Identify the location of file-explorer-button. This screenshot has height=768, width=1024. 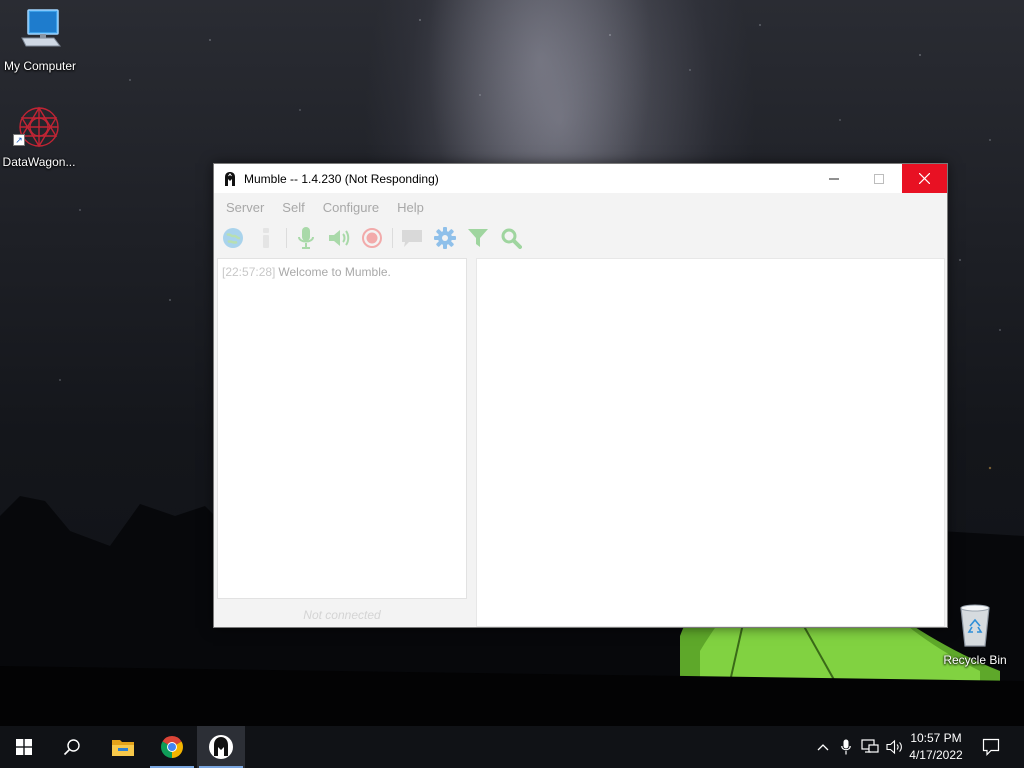
(123, 747).